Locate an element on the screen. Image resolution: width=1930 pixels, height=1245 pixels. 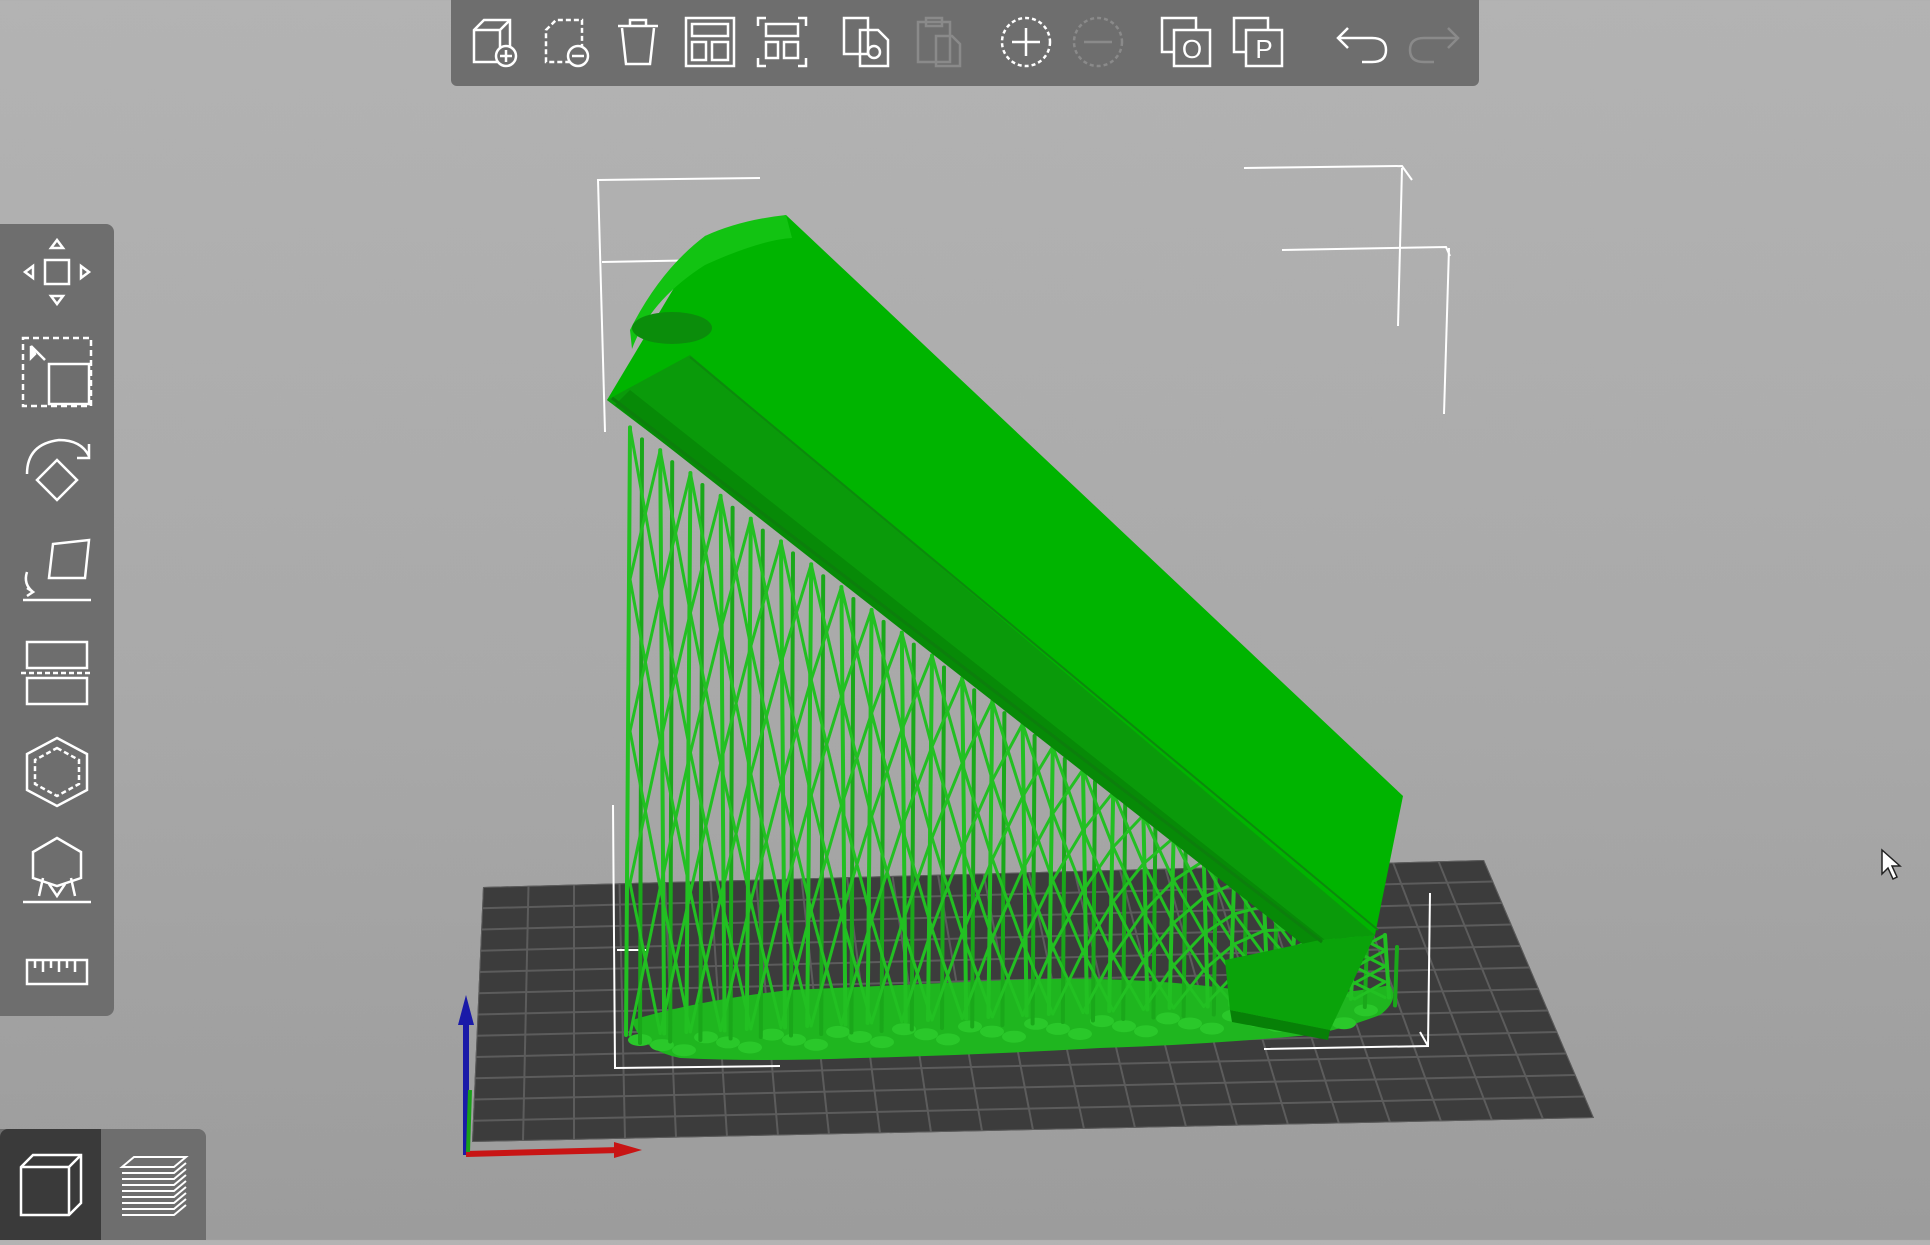
scale-tool-button is located at coordinates (57, 372).